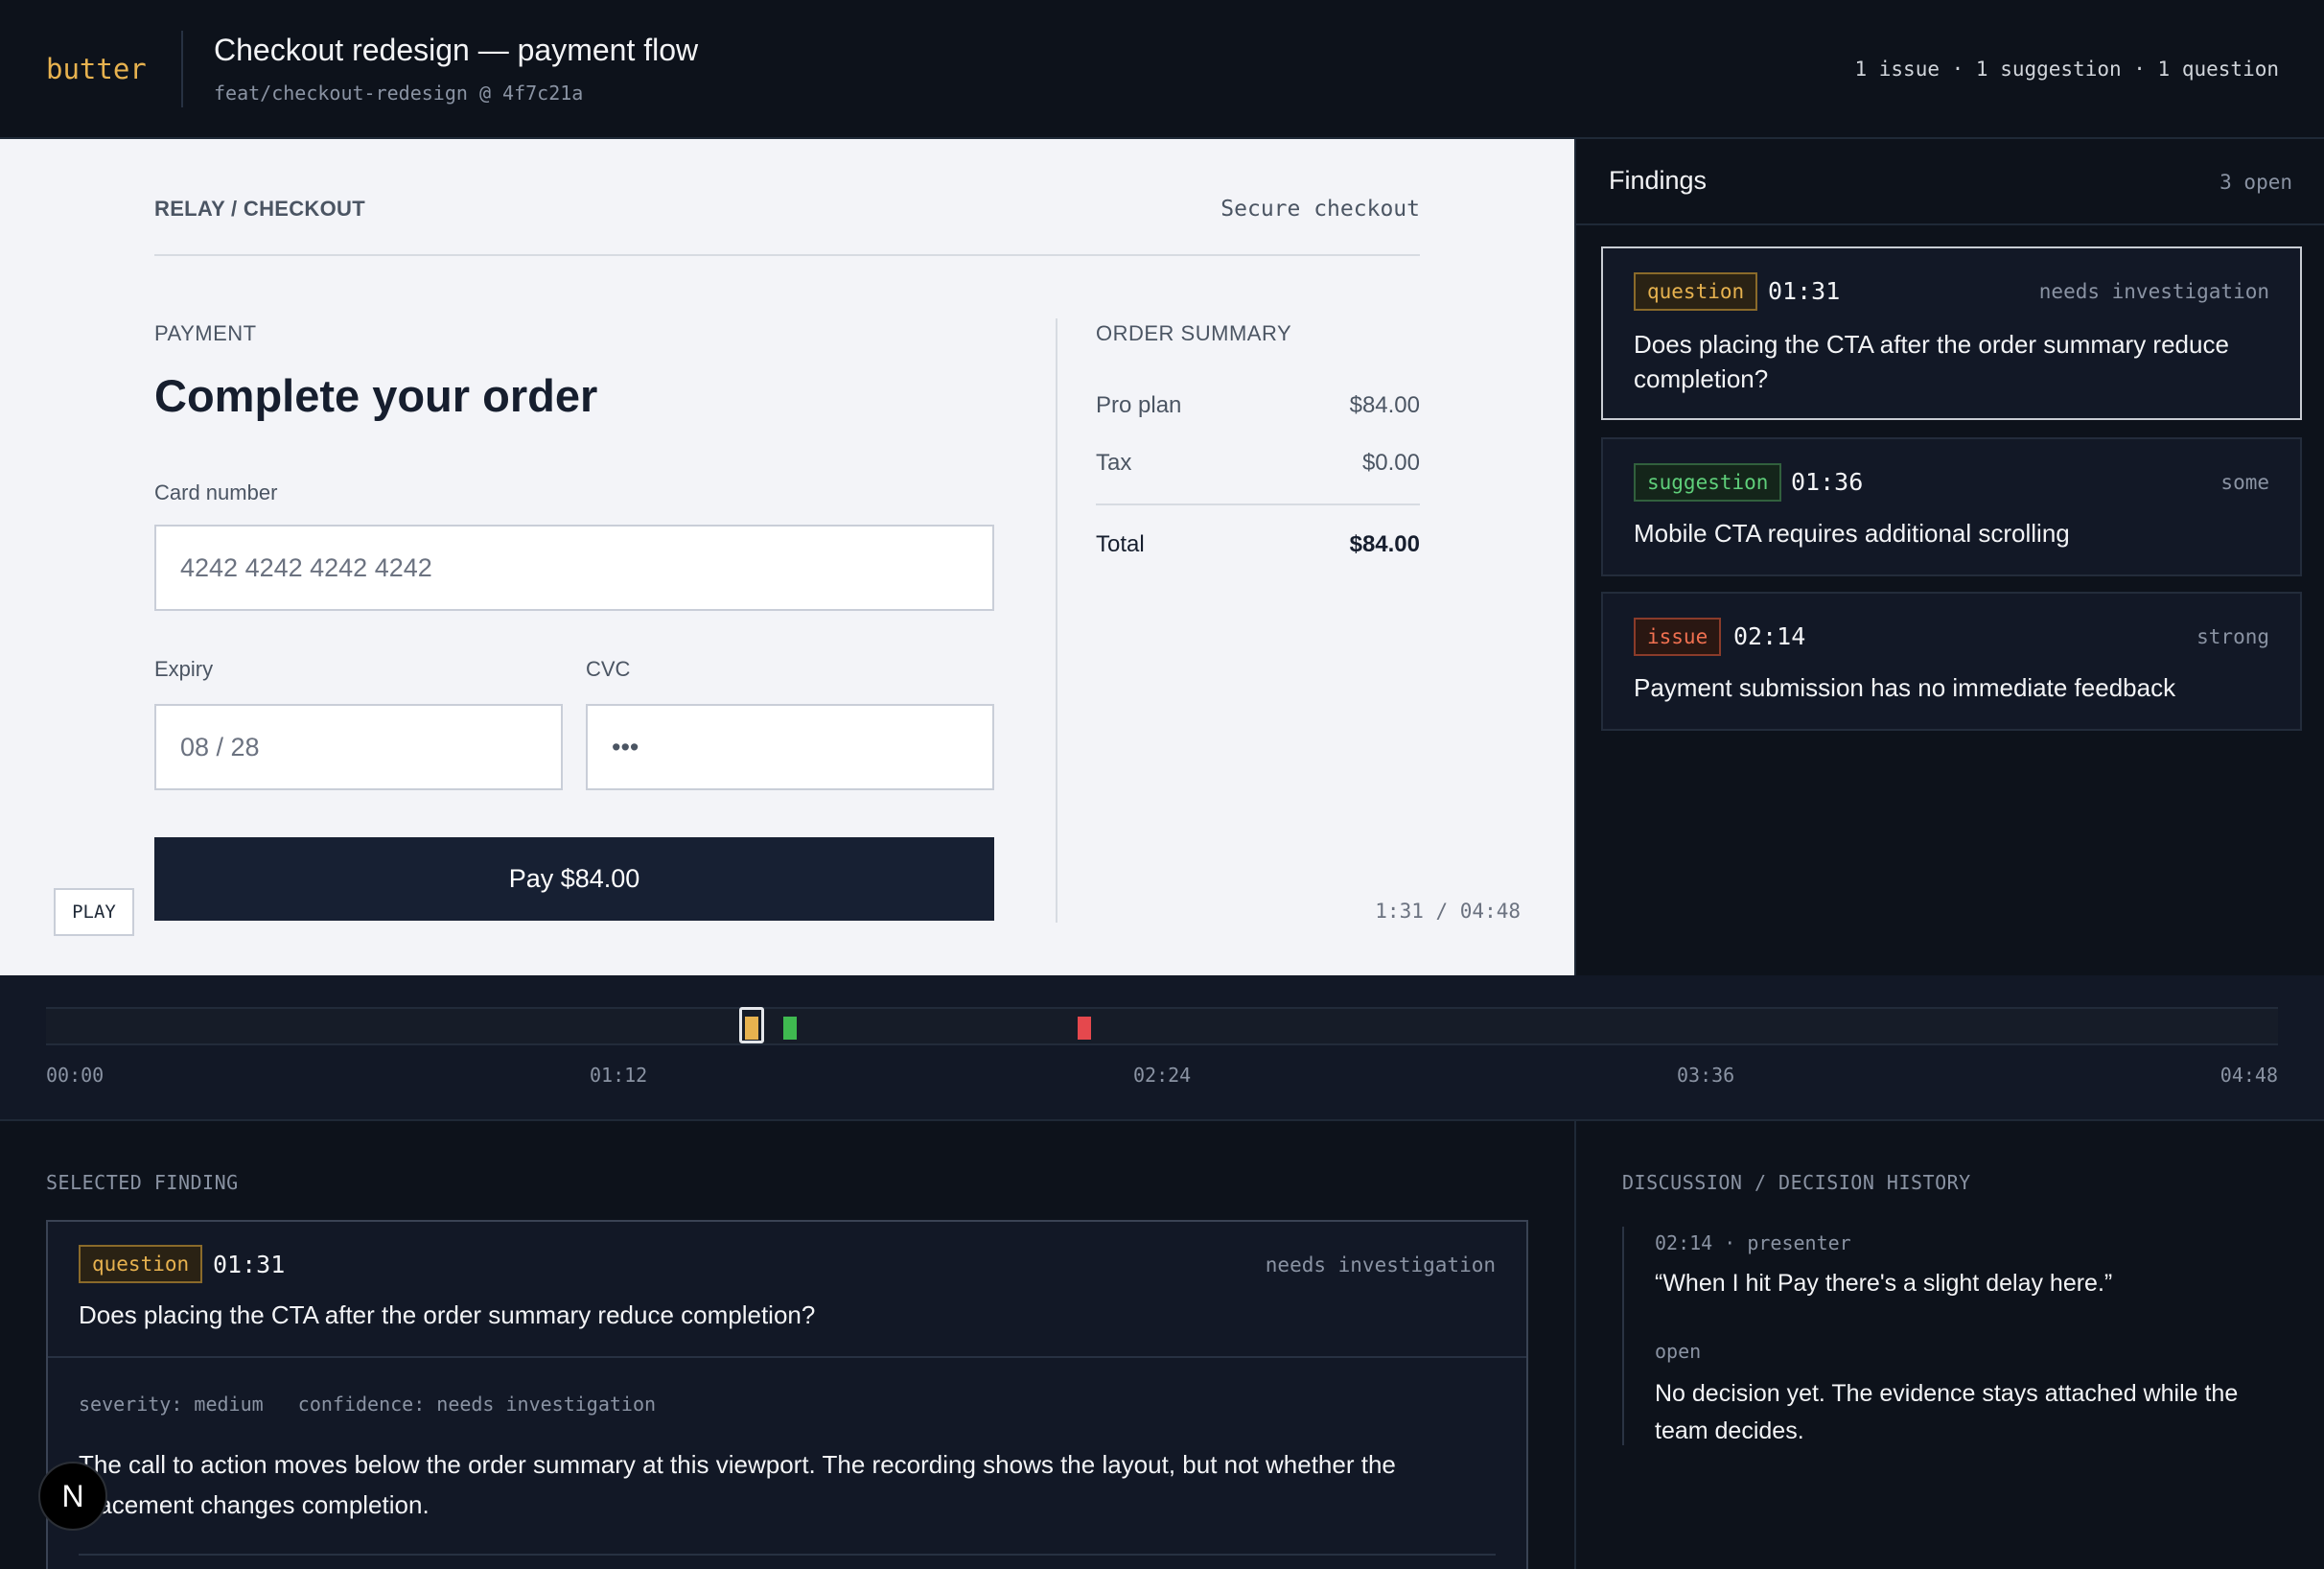 This screenshot has width=2324, height=1569. What do you see at coordinates (1696, 291) in the screenshot?
I see `finding-type-badge: question` at bounding box center [1696, 291].